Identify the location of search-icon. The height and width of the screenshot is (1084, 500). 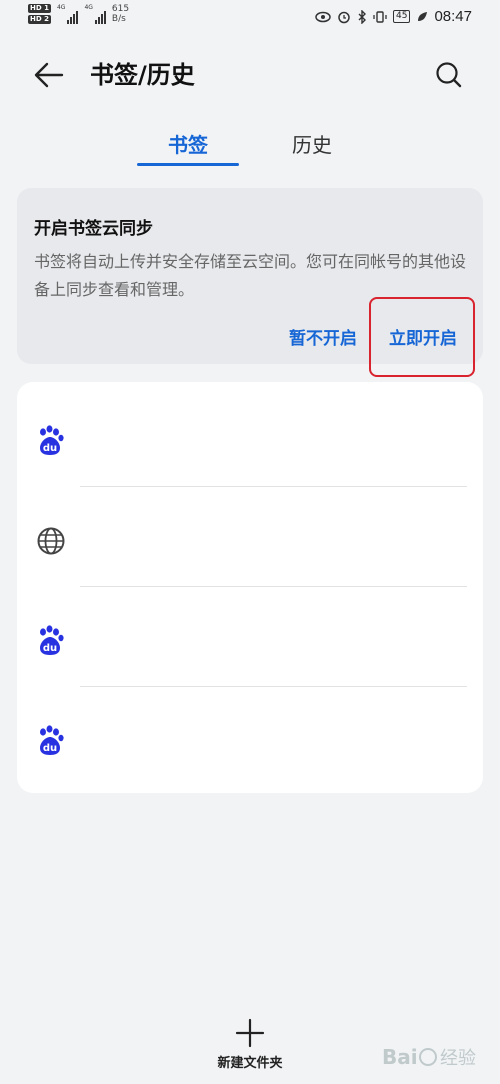
(449, 75).